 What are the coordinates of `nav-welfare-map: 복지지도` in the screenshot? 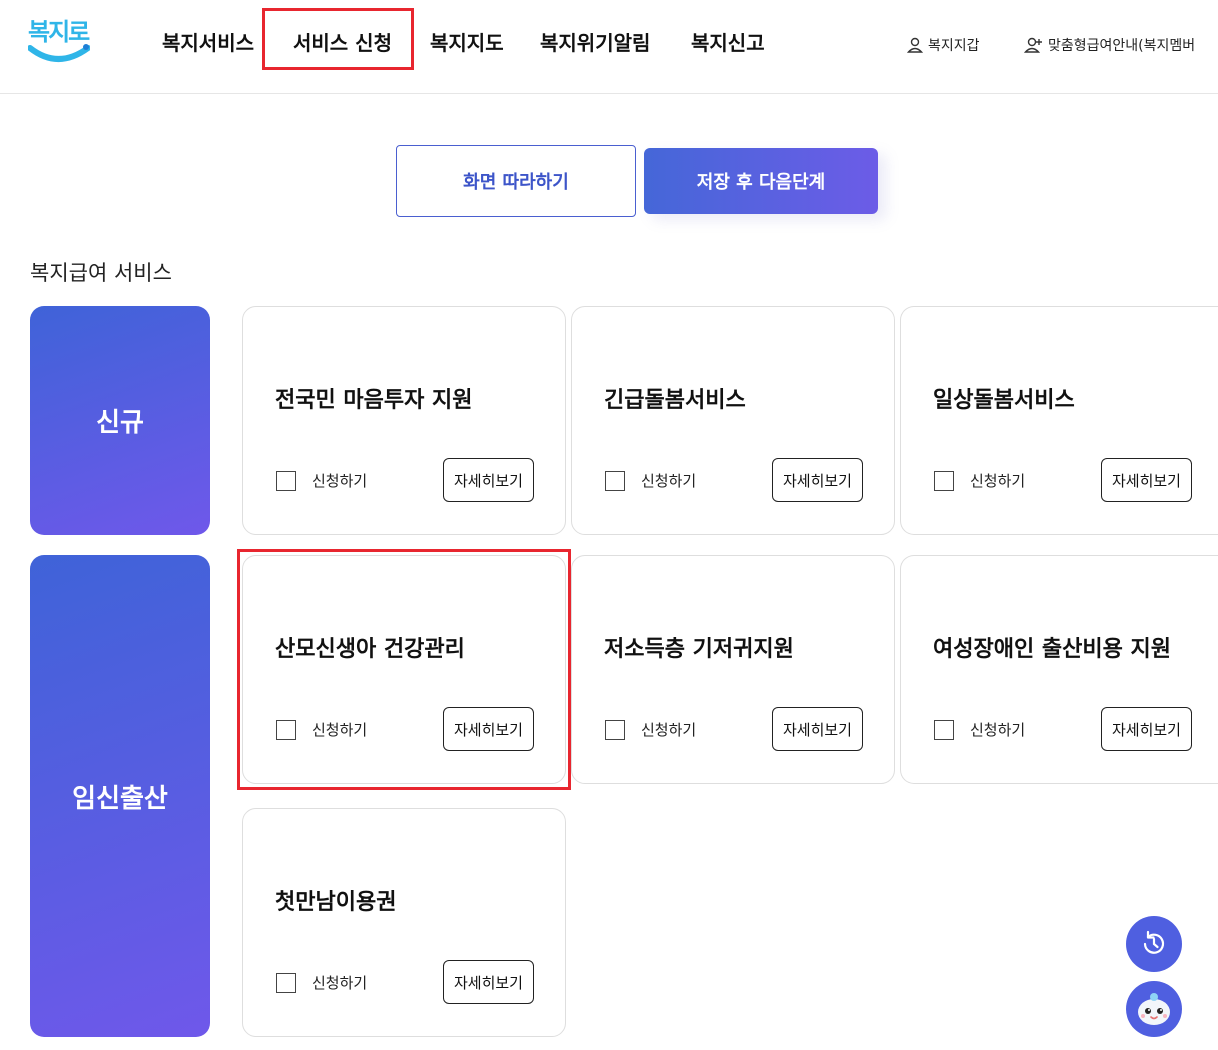 It's located at (467, 41).